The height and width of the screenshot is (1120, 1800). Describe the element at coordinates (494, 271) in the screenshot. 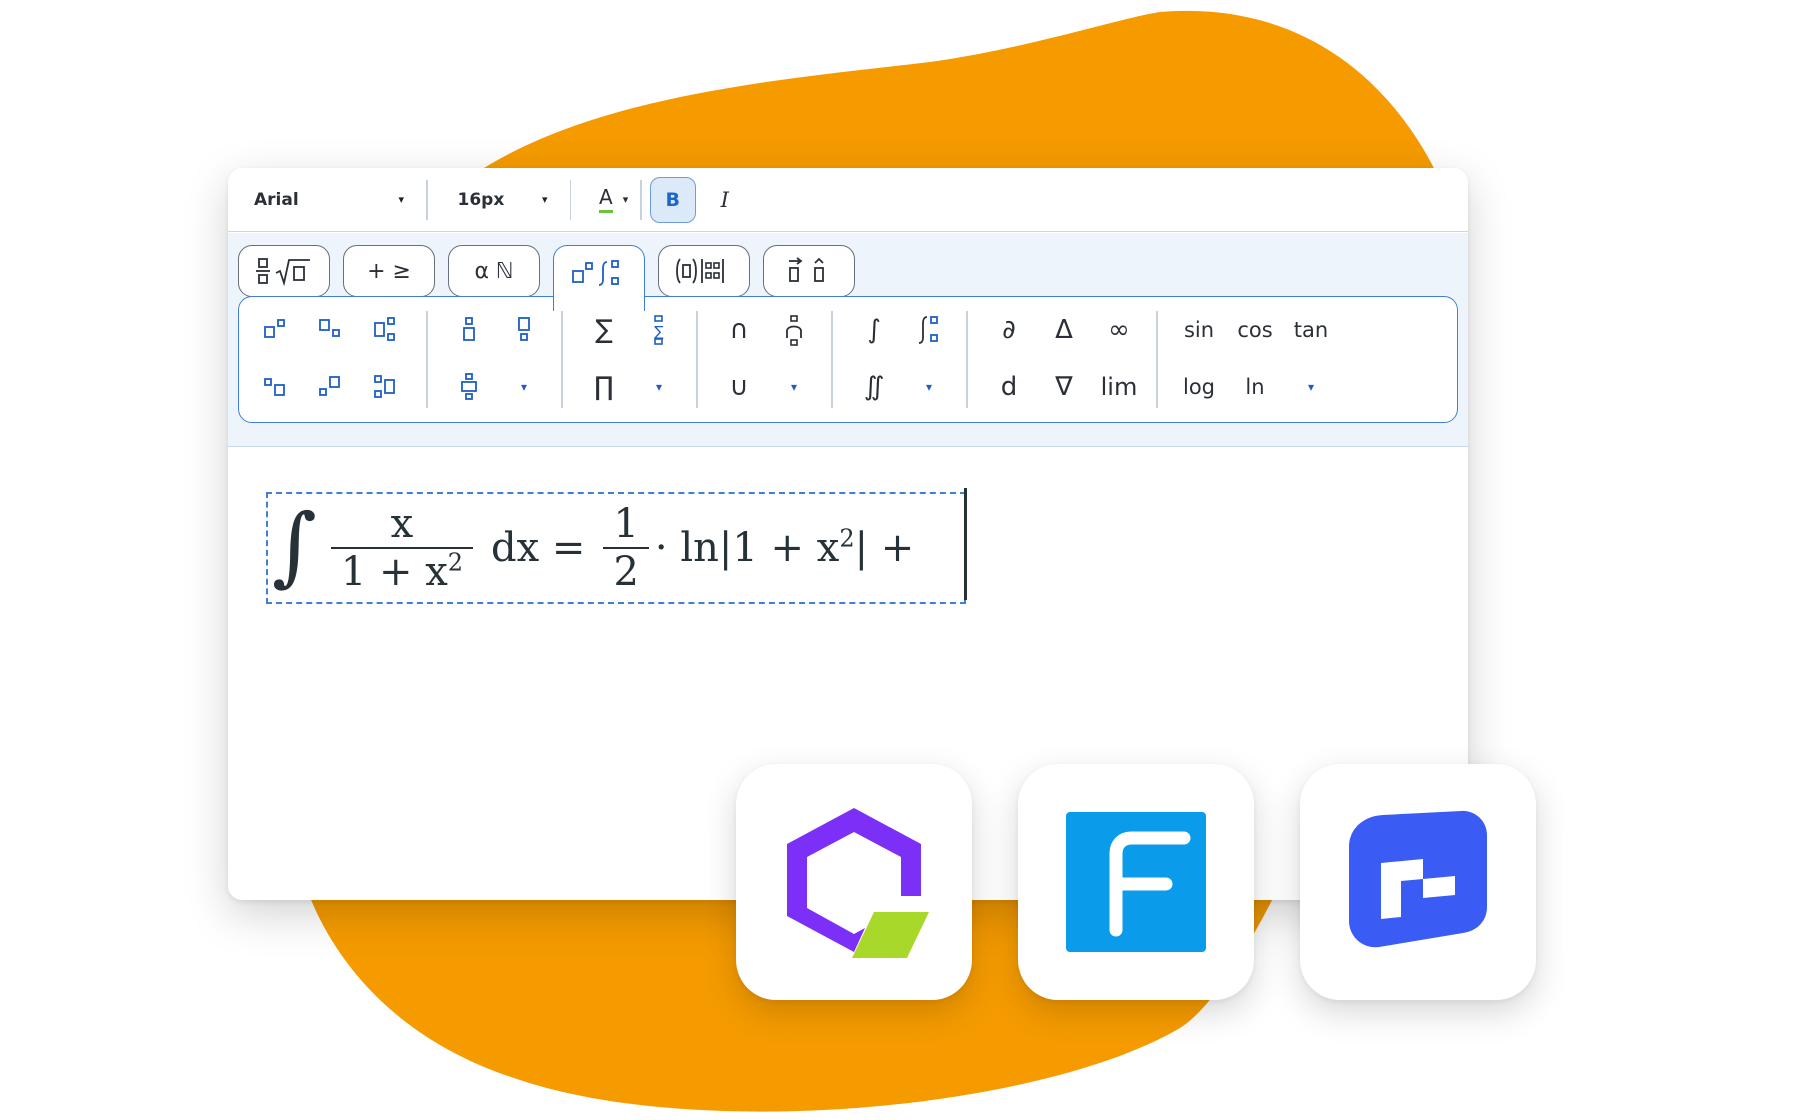

I see `tab-symbols: α ℕ` at that location.